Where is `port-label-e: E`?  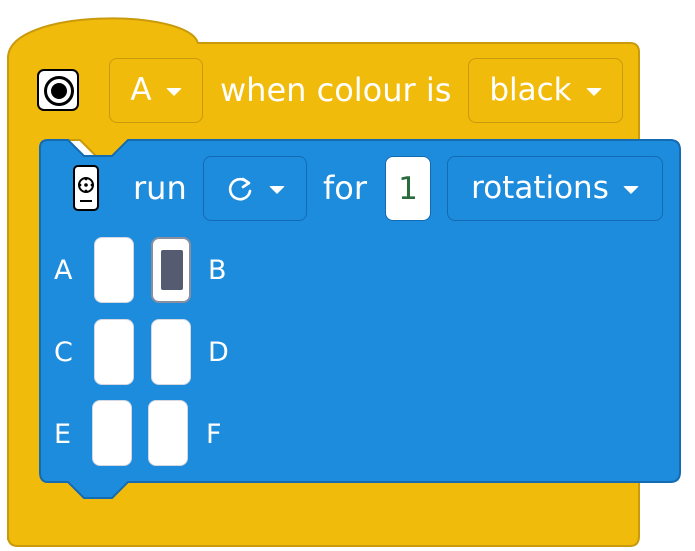 port-label-e: E is located at coordinates (63, 434).